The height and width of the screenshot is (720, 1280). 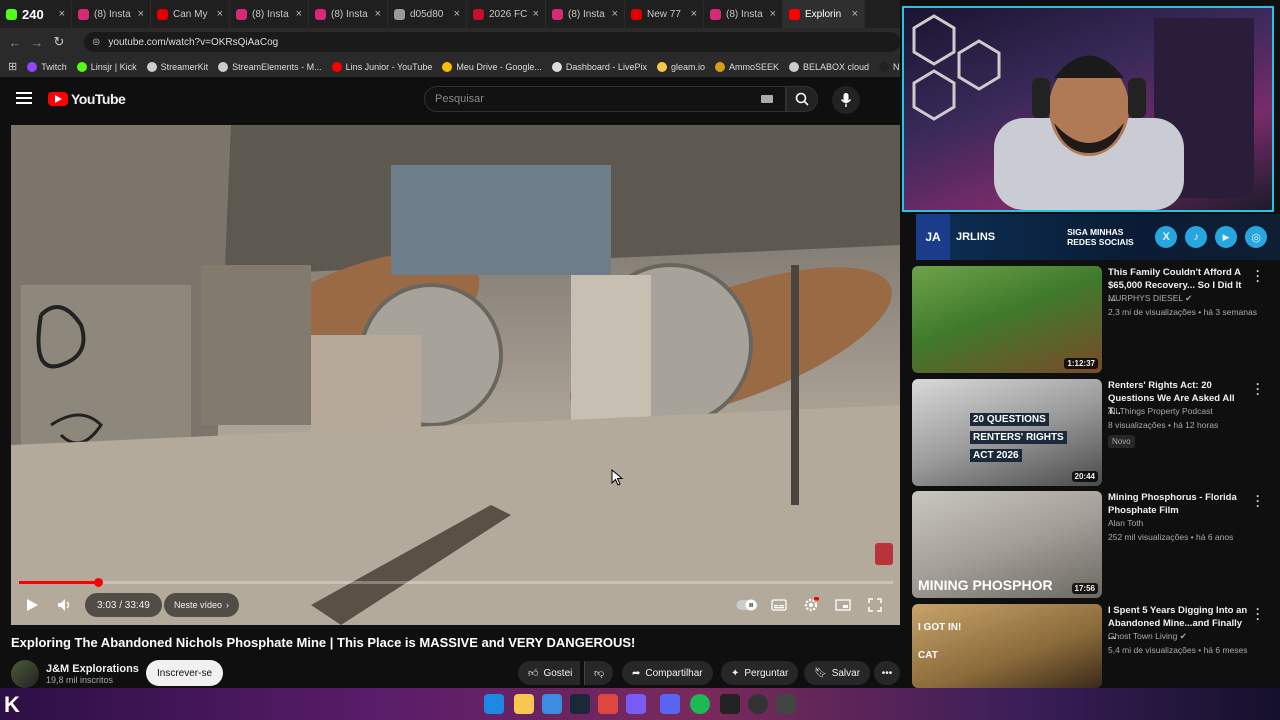 What do you see at coordinates (36, 14) in the screenshot?
I see `browser-tab: 240 ×` at bounding box center [36, 14].